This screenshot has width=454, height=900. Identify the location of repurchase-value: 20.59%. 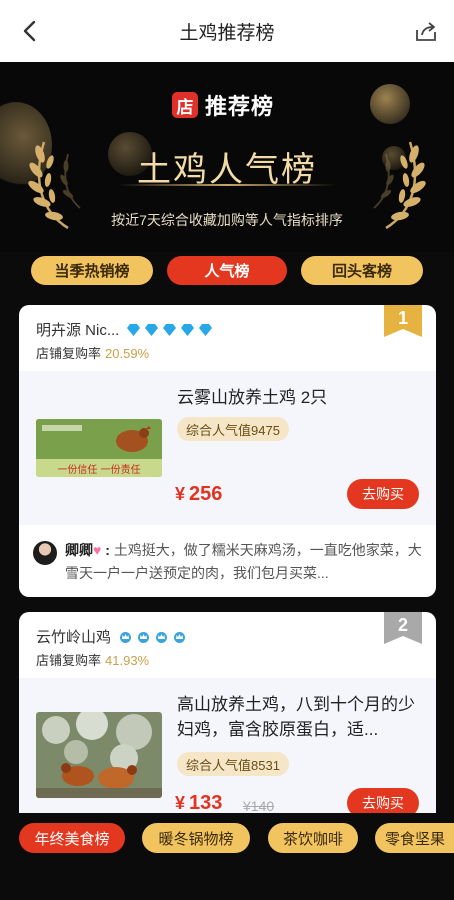
(127, 353).